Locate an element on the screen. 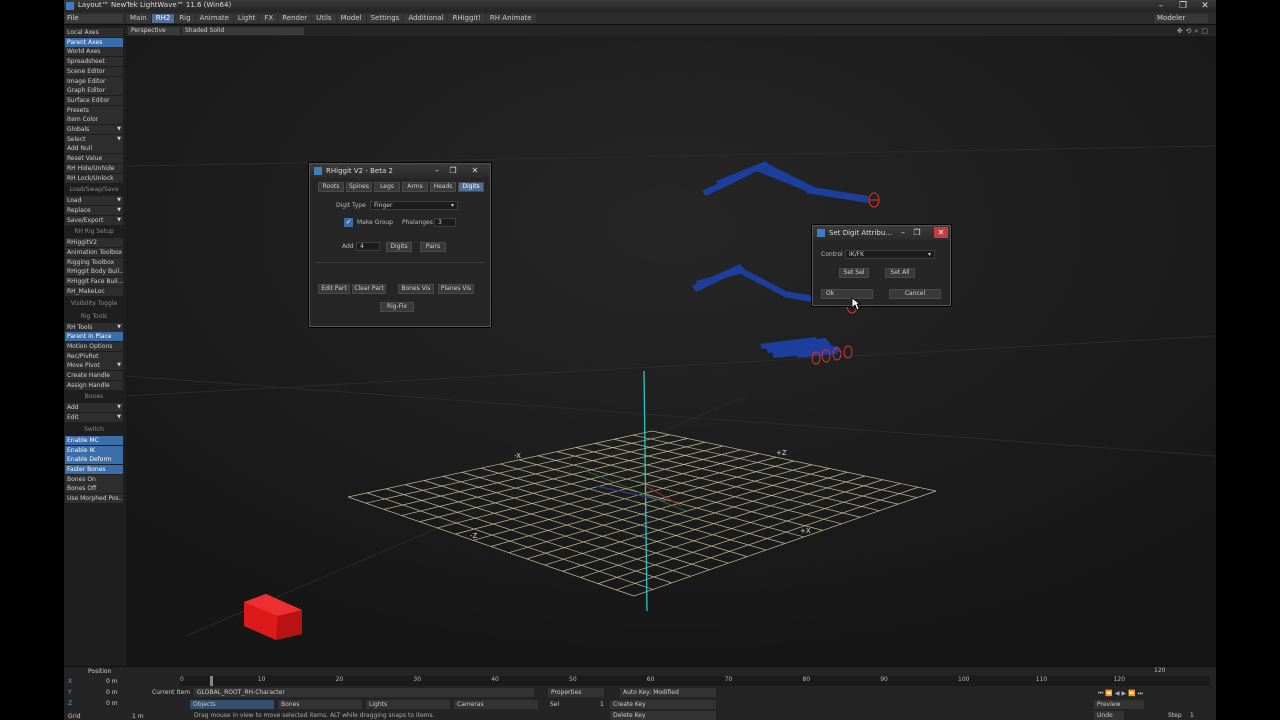  toolbar-reset-value: Reset Value is located at coordinates (94, 159).